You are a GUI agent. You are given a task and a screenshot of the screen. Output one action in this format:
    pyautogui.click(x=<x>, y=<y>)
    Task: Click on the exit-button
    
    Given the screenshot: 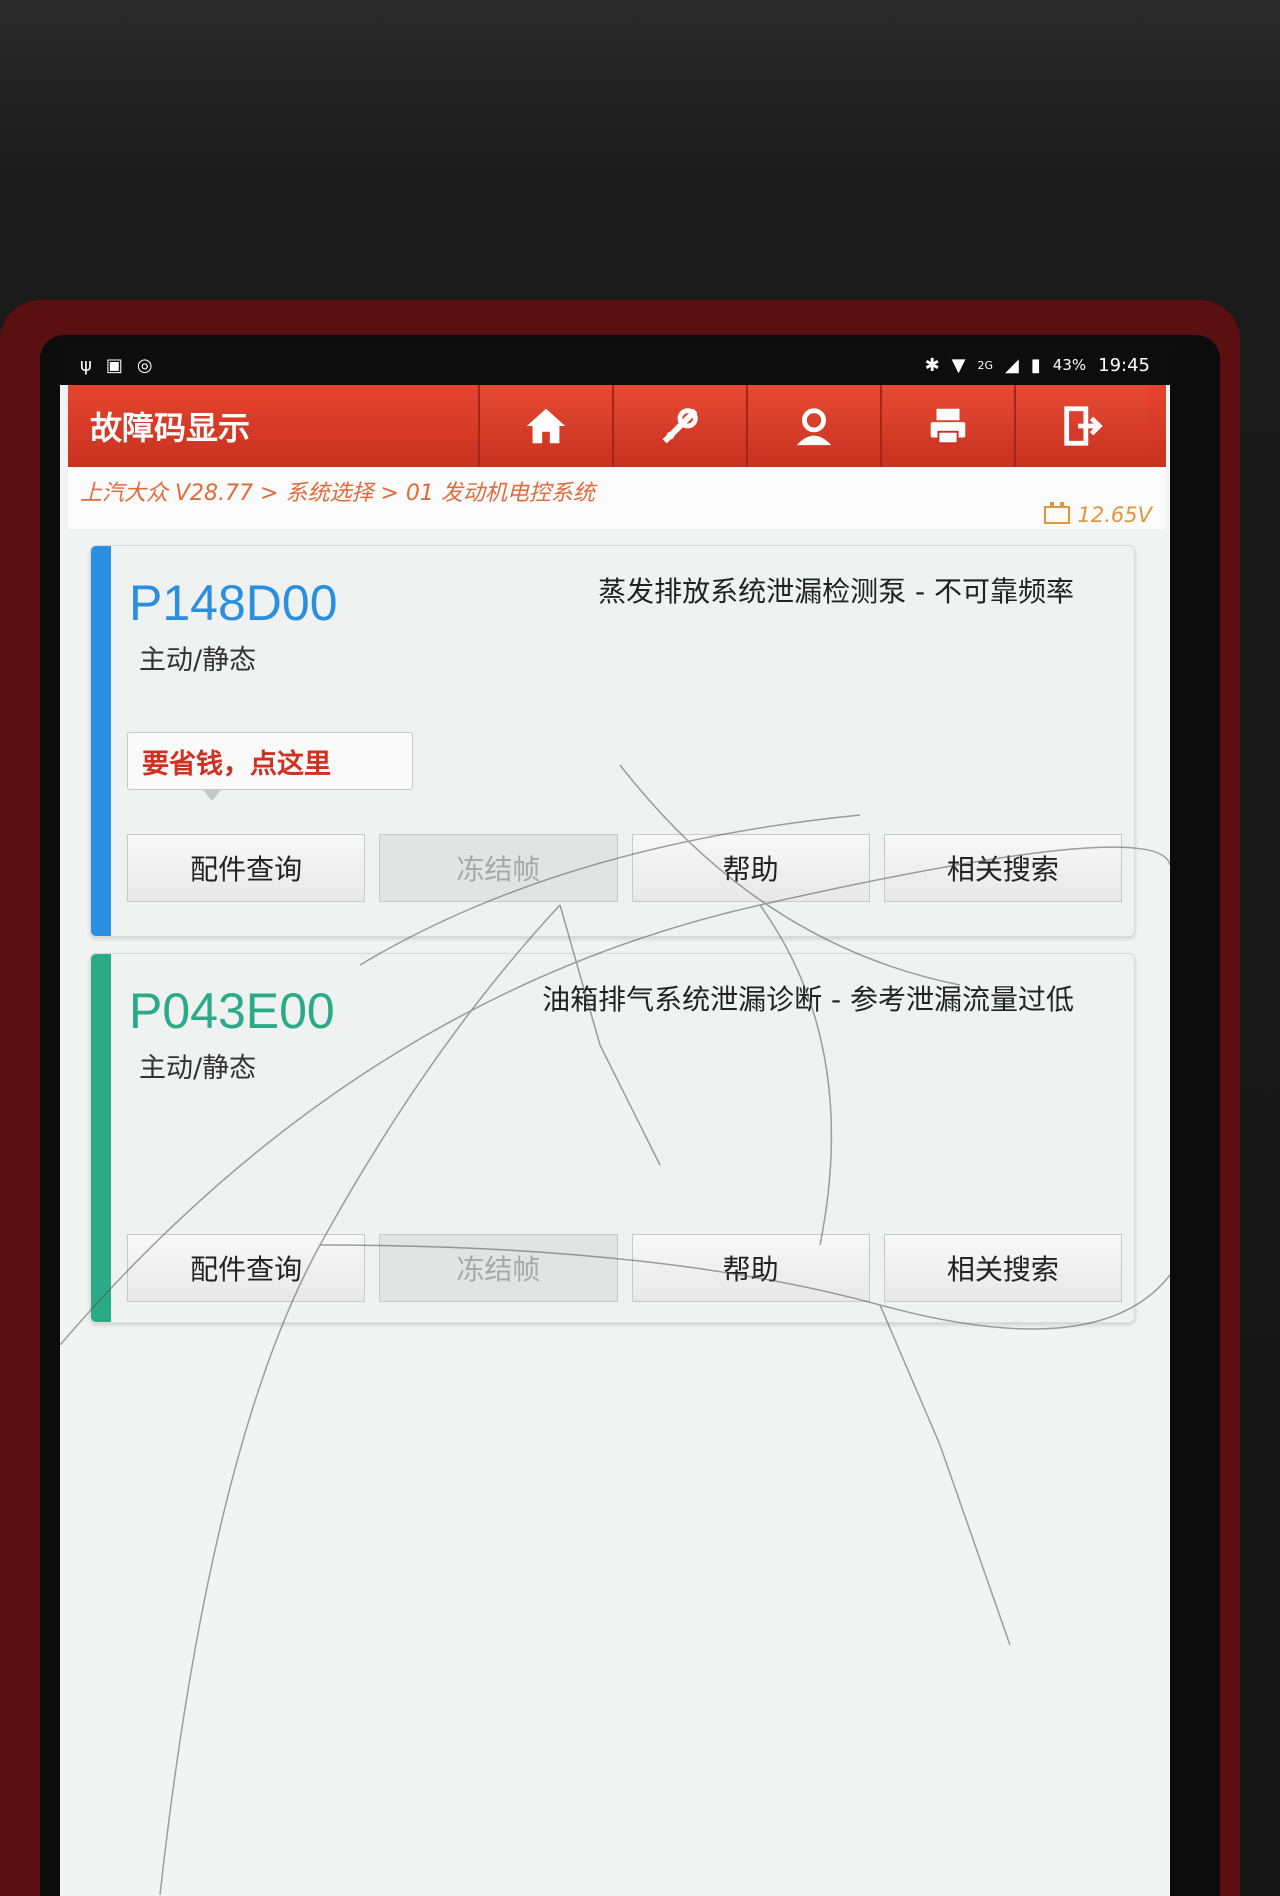 What is the action you would take?
    pyautogui.click(x=1081, y=426)
    